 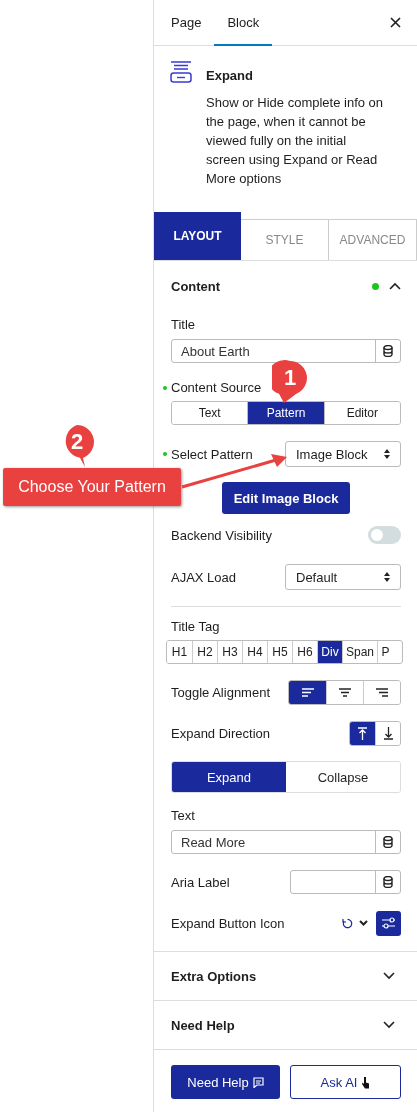 What do you see at coordinates (196, 626) in the screenshot?
I see `field-label: Title Tag` at bounding box center [196, 626].